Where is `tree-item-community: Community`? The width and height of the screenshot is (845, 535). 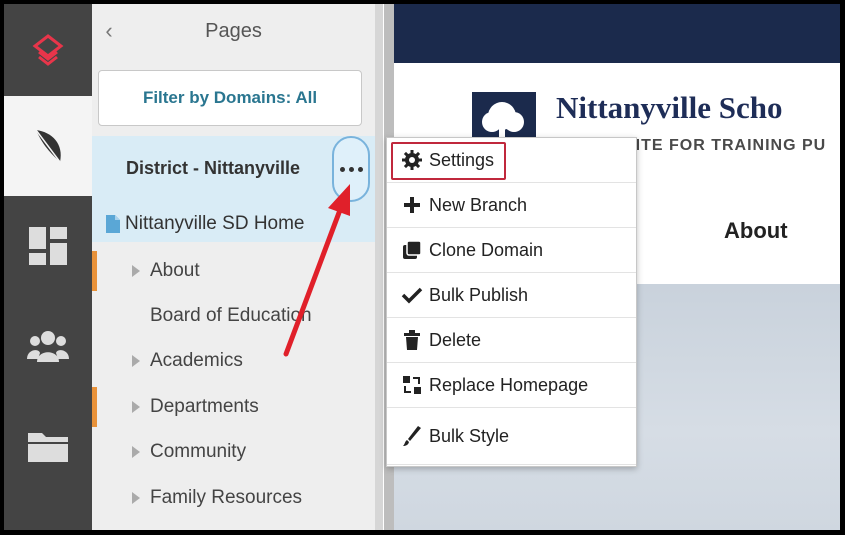
tree-item-community: Community is located at coordinates (233, 452).